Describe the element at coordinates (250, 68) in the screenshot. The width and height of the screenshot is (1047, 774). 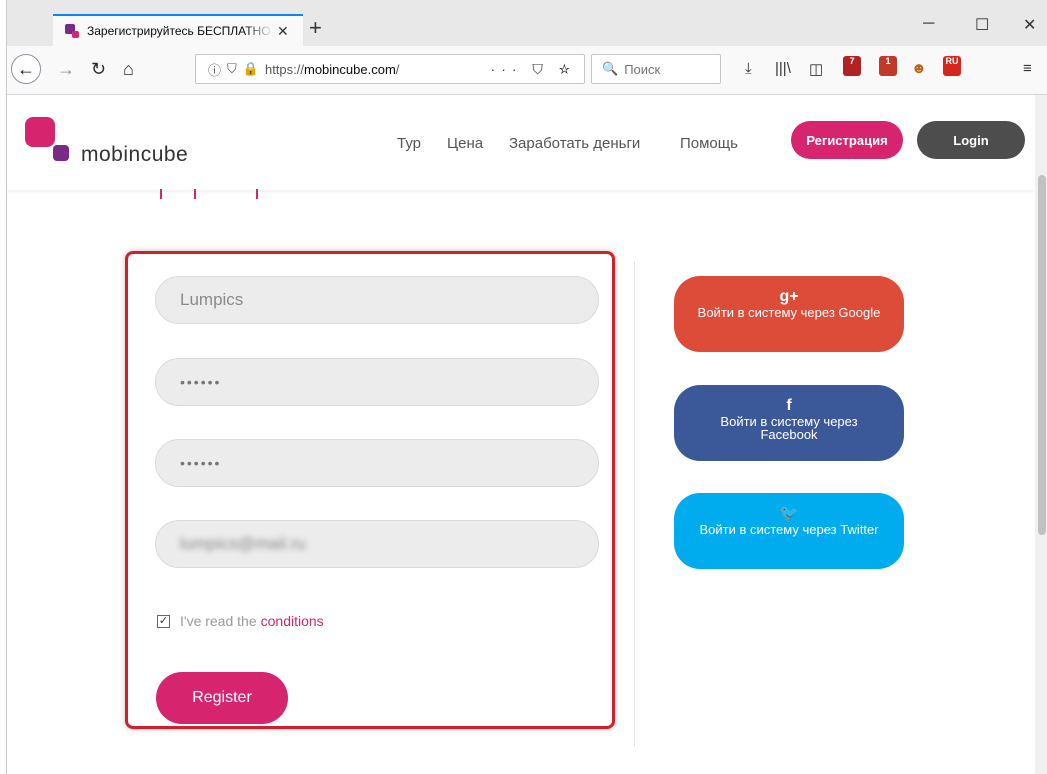
I see `lock-icon: 🔒` at that location.